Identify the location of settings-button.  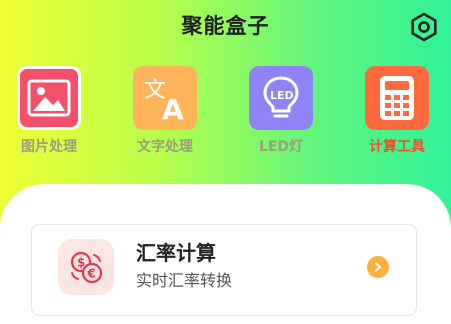
(424, 27).